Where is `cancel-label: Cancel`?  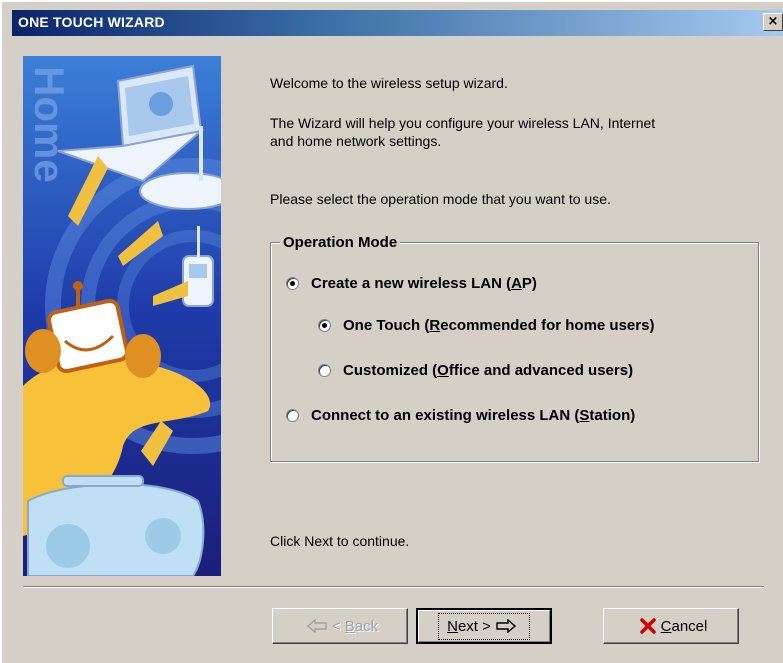 cancel-label: Cancel is located at coordinates (684, 626).